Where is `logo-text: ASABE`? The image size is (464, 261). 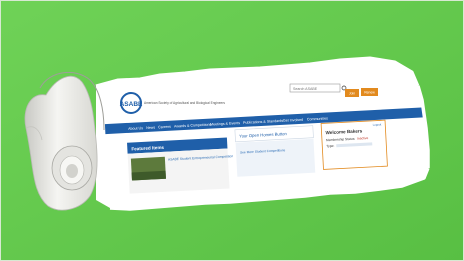 logo-text: ASABE is located at coordinates (131, 104).